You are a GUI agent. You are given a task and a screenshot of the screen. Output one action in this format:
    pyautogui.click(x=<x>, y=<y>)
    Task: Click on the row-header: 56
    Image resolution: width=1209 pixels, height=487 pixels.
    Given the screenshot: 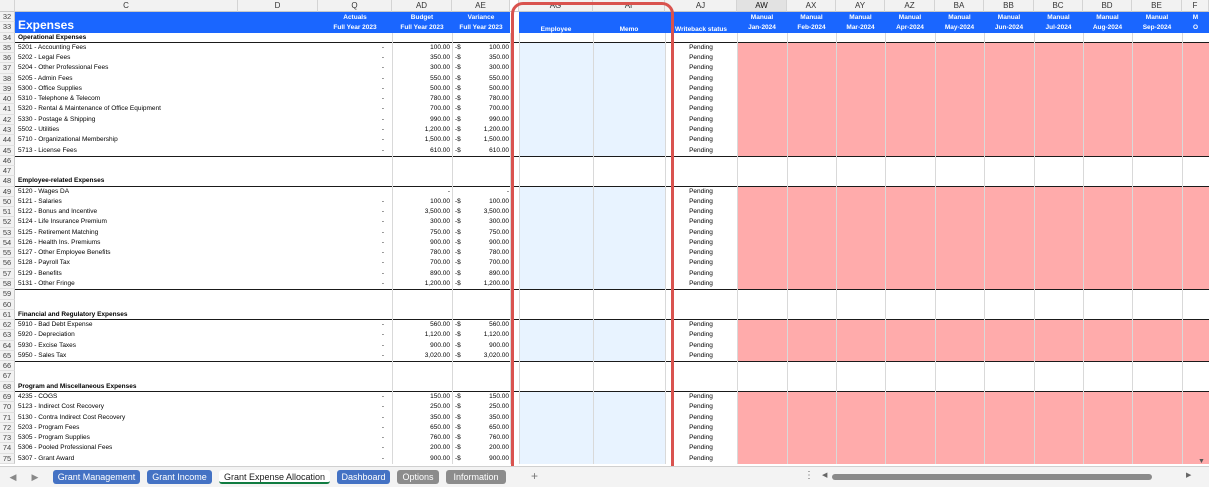 What is the action you would take?
    pyautogui.click(x=7, y=263)
    